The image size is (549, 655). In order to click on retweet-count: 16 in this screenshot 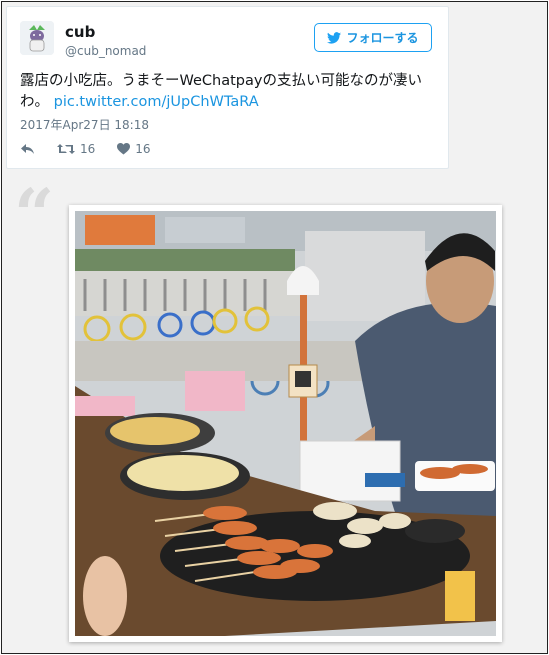, I will do `click(88, 149)`.